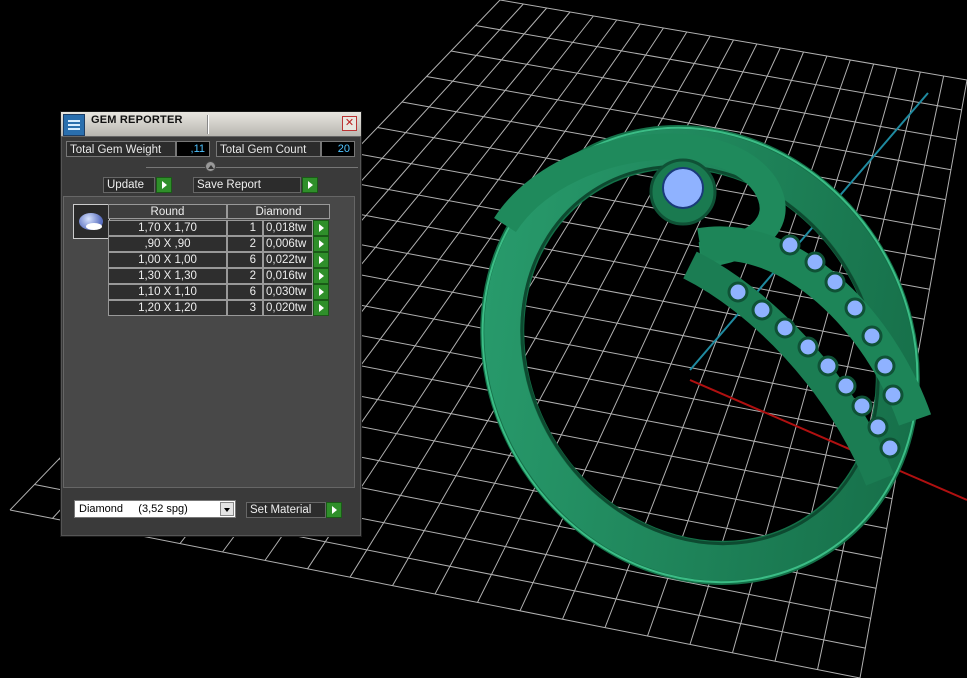  I want to click on round-diamond-icon, so click(91, 221).